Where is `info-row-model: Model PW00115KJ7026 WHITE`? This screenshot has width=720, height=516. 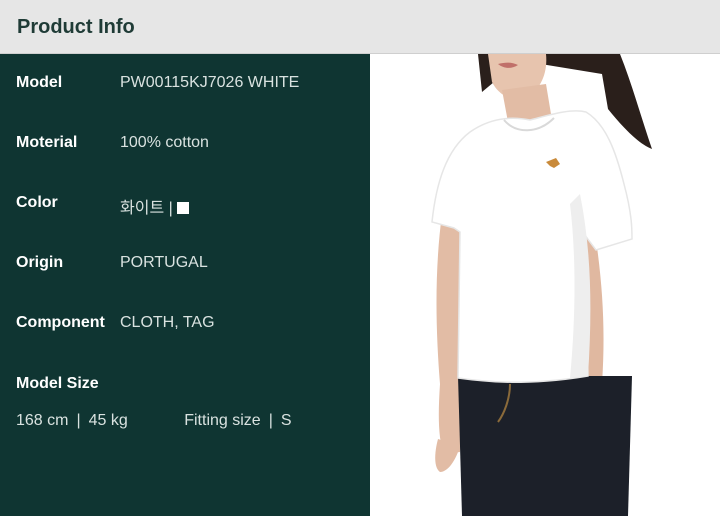
info-row-model: Model PW00115KJ7026 WHITE is located at coordinates (186, 85).